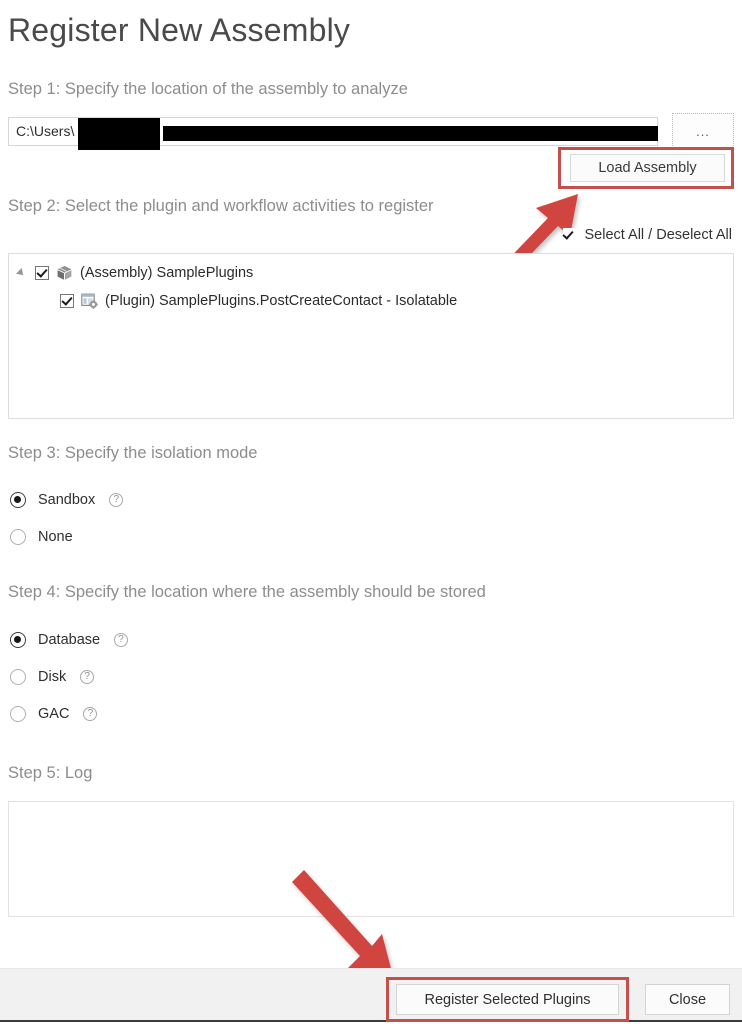 This screenshot has height=1024, width=742. Describe the element at coordinates (371, 273) in the screenshot. I see `tree-row: (Assembly) SamplePlugins` at that location.